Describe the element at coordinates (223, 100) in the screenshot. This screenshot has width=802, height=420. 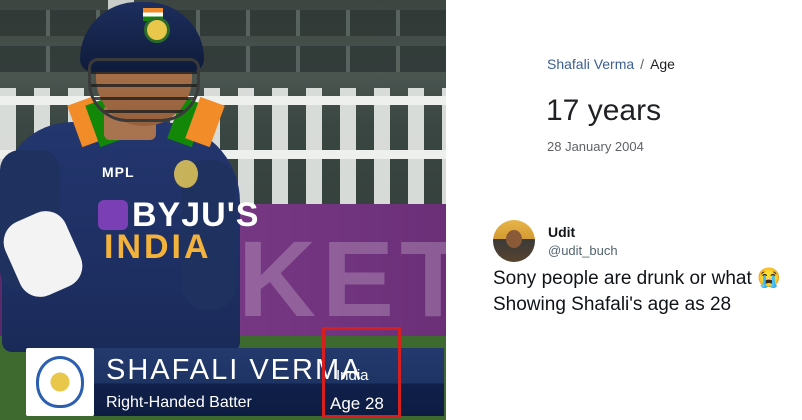
I see `fence-rail` at that location.